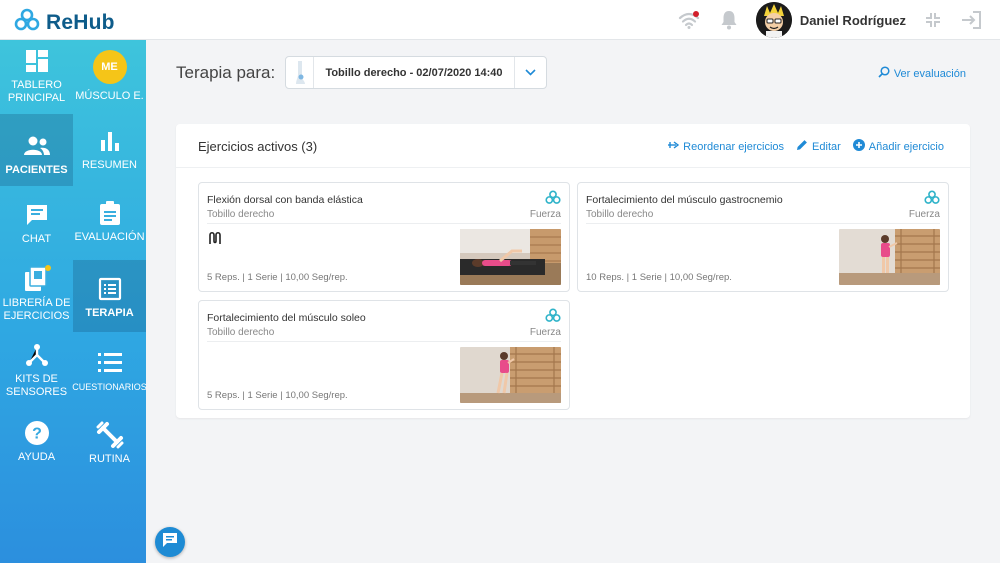 The height and width of the screenshot is (563, 1000). I want to click on plus-circle-icon, so click(858, 146).